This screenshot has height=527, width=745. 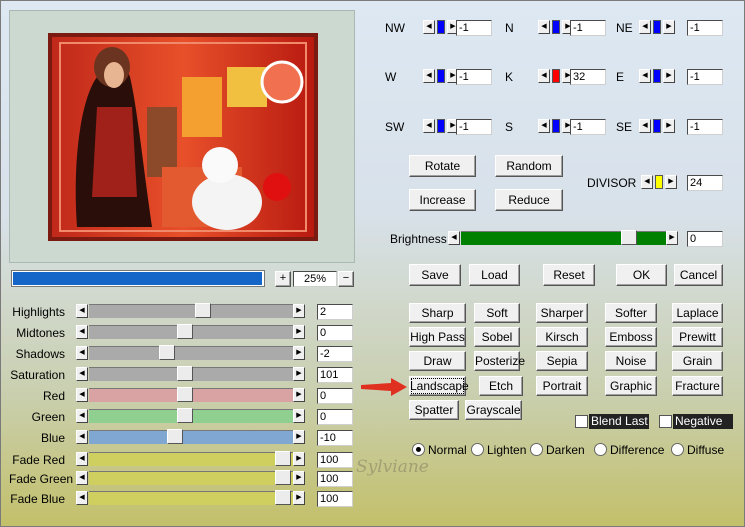 I want to click on ne-thumb, so click(x=657, y=27).